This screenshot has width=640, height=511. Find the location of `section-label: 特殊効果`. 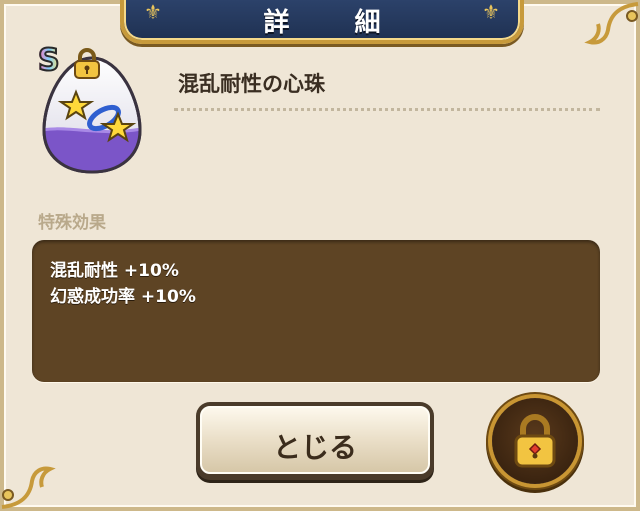

section-label: 特殊効果 is located at coordinates (72, 223).